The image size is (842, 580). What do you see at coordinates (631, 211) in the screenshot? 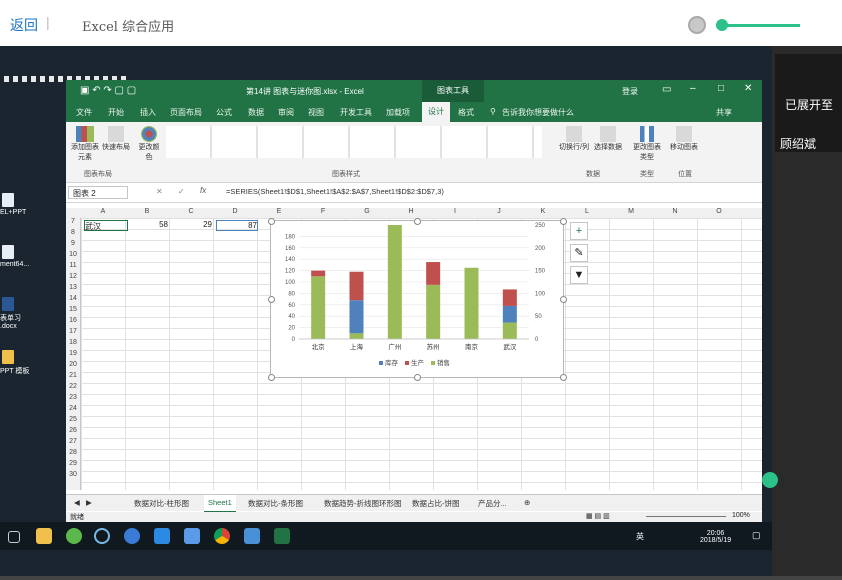
I see `column-header: M` at bounding box center [631, 211].